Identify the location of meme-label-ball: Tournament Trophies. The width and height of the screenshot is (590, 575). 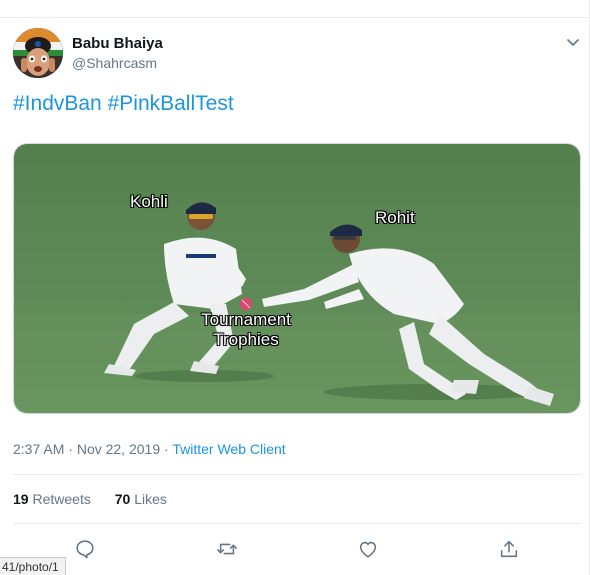
(246, 329).